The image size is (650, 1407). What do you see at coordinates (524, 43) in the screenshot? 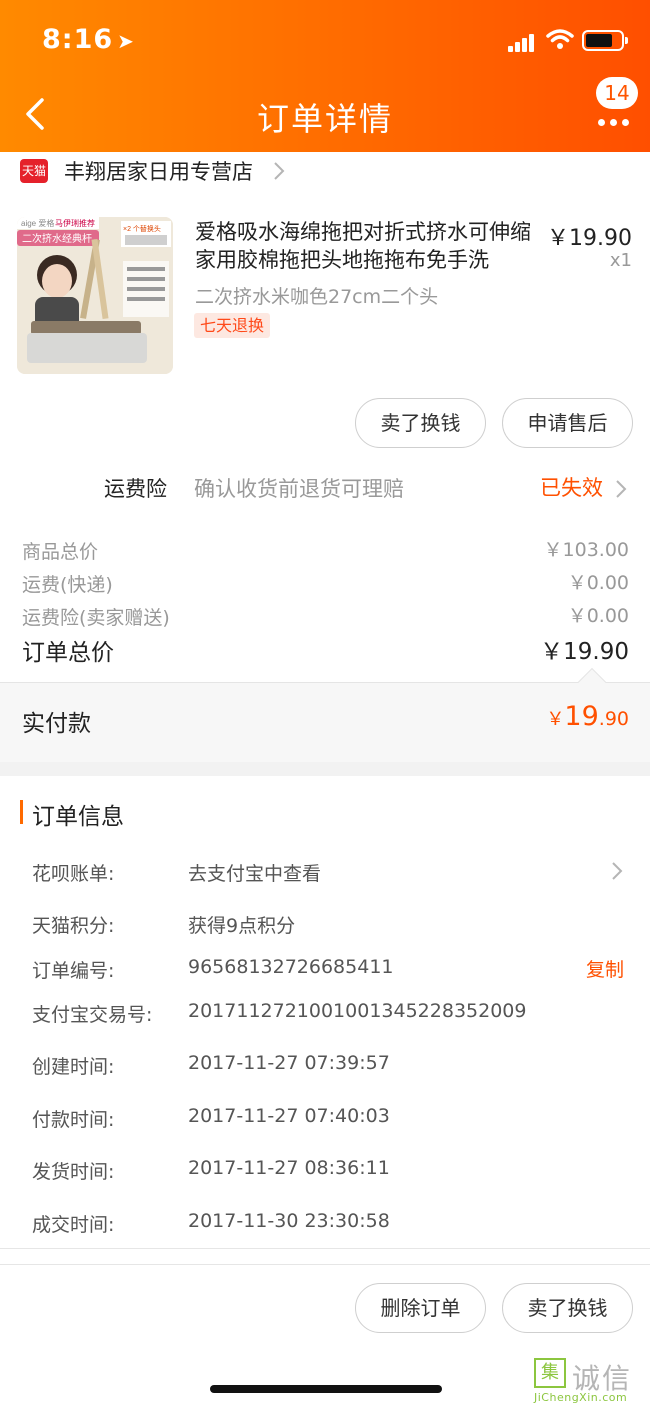
I see `cellular-signal-icon` at bounding box center [524, 43].